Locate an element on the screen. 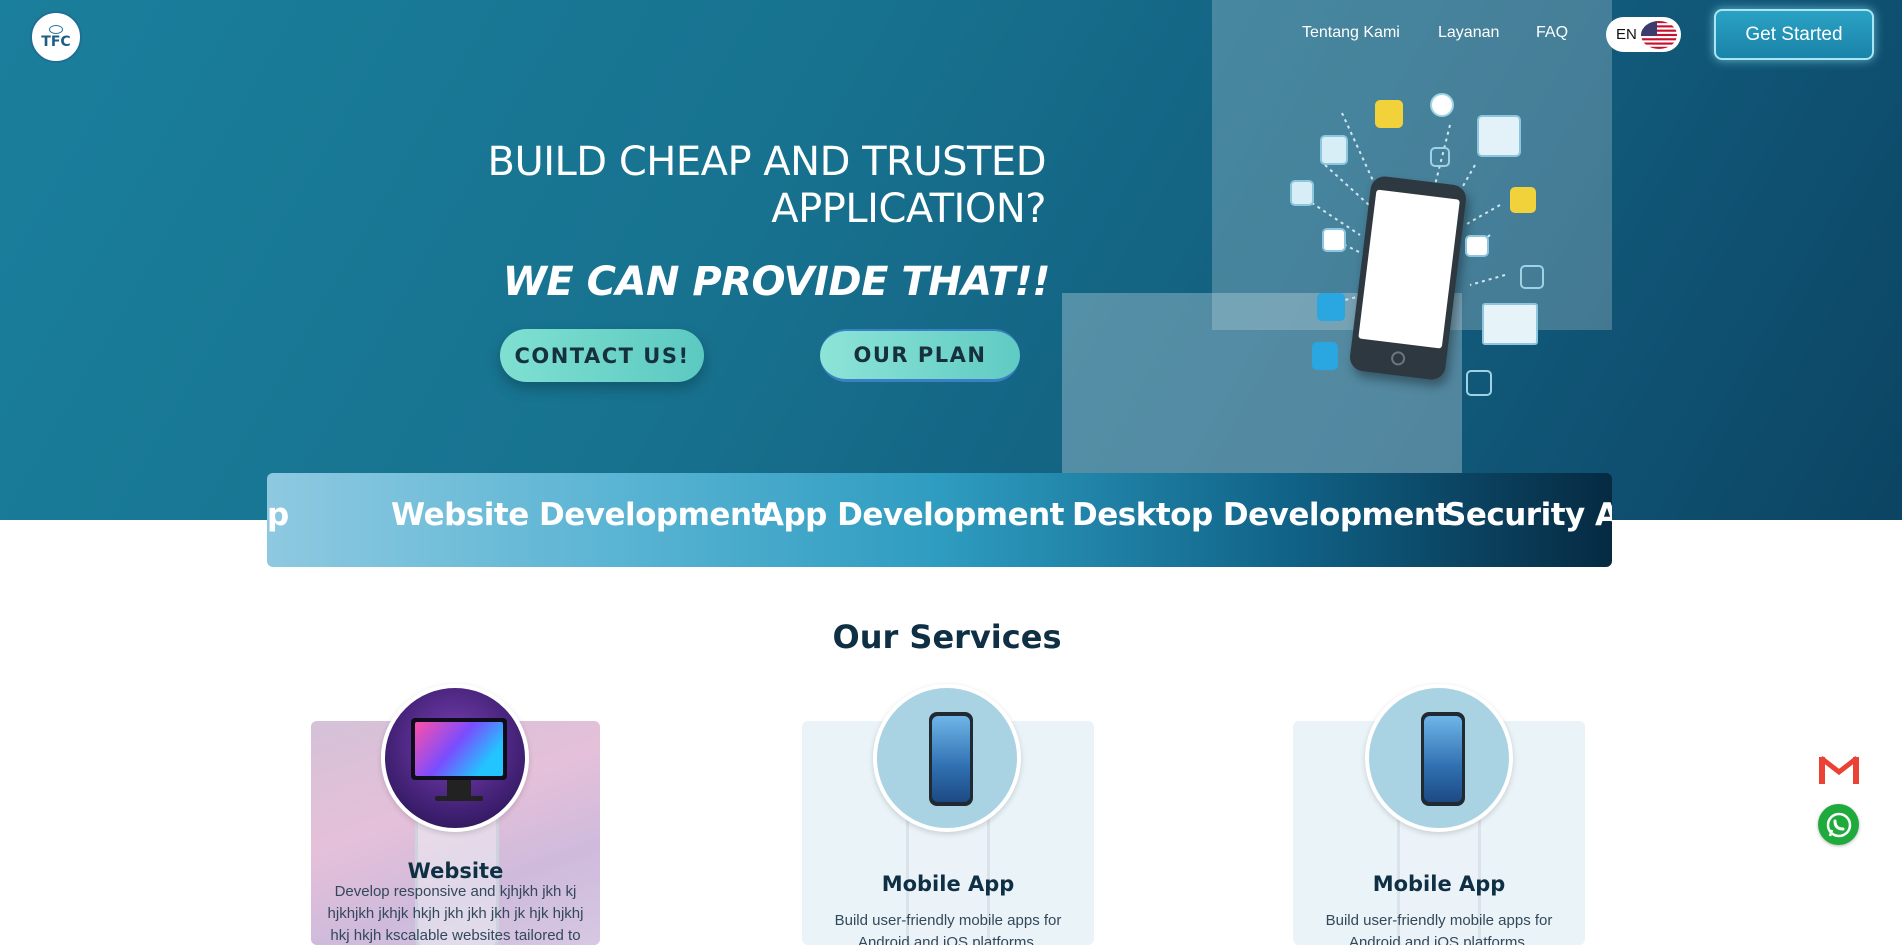 The height and width of the screenshot is (945, 1902). marquee-item: p is located at coordinates (278, 515).